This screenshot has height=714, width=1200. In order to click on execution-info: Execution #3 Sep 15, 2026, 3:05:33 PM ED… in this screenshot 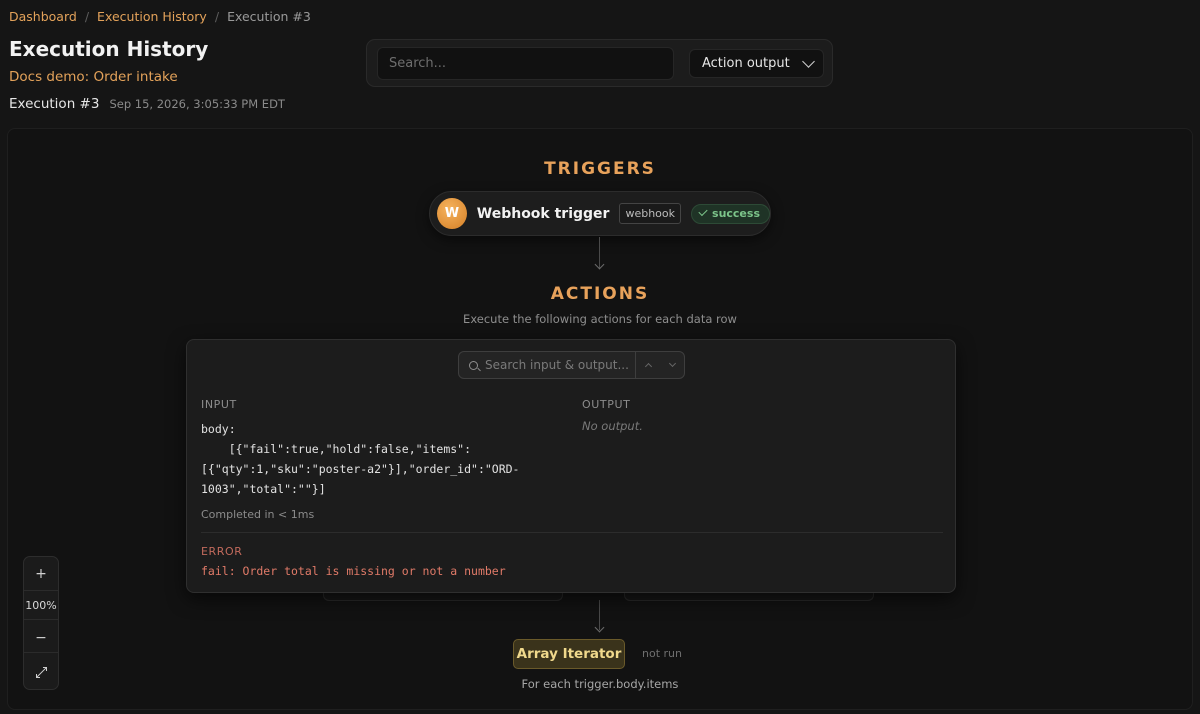, I will do `click(147, 104)`.